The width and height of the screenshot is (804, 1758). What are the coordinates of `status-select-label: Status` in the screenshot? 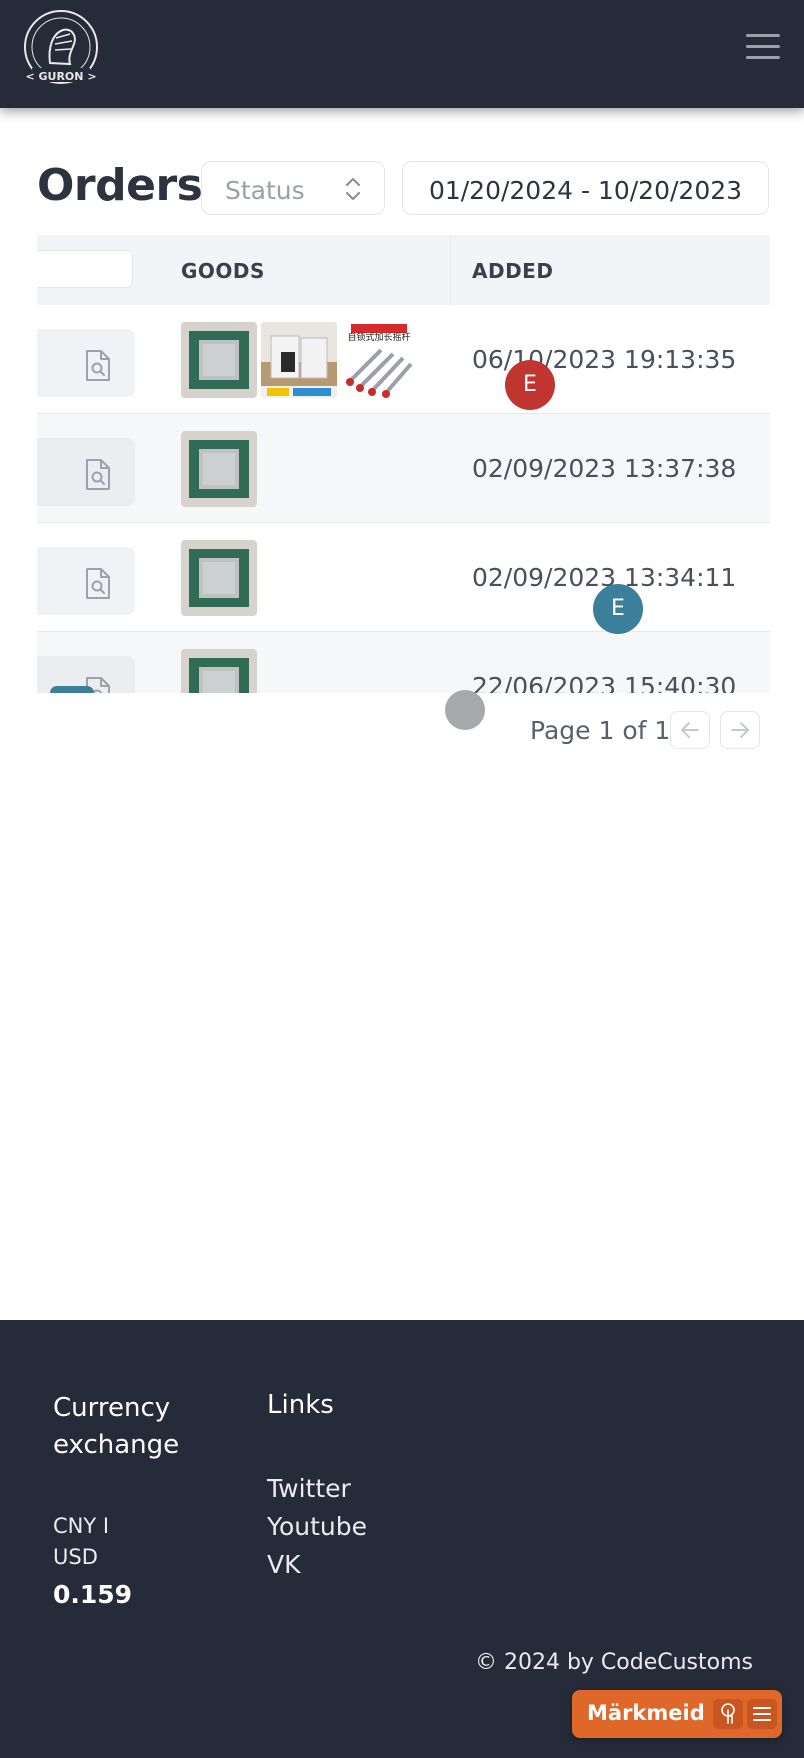 It's located at (265, 190).